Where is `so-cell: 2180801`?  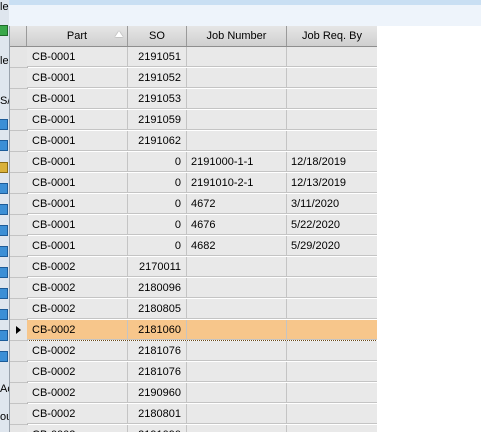 so-cell: 2180801 is located at coordinates (157, 414).